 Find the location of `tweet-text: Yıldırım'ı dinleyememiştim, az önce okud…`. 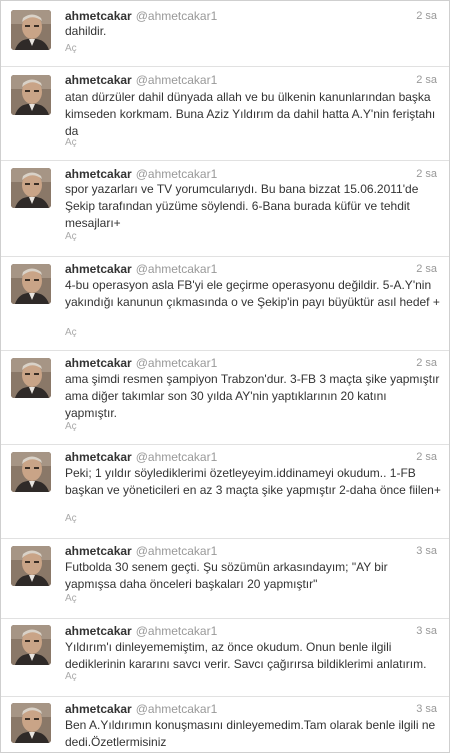

tweet-text: Yıldırım'ı dinleyememiştim, az önce okud… is located at coordinates (246, 655).